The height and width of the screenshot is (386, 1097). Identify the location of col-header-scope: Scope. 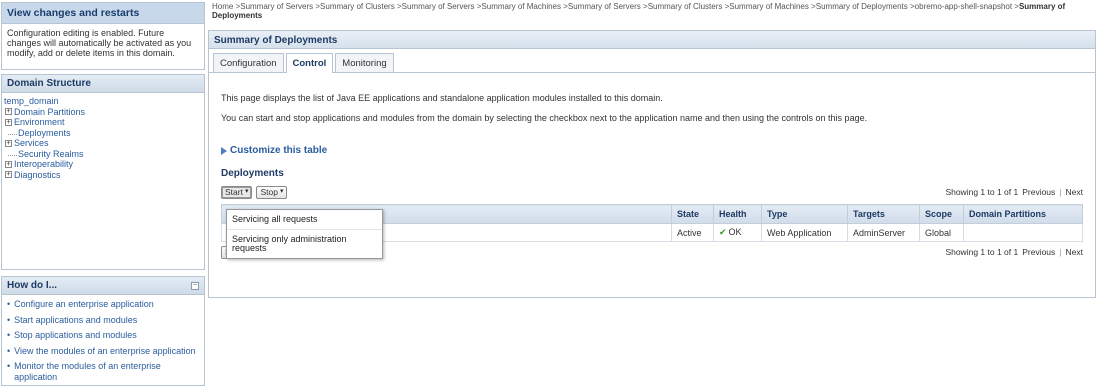
(941, 214).